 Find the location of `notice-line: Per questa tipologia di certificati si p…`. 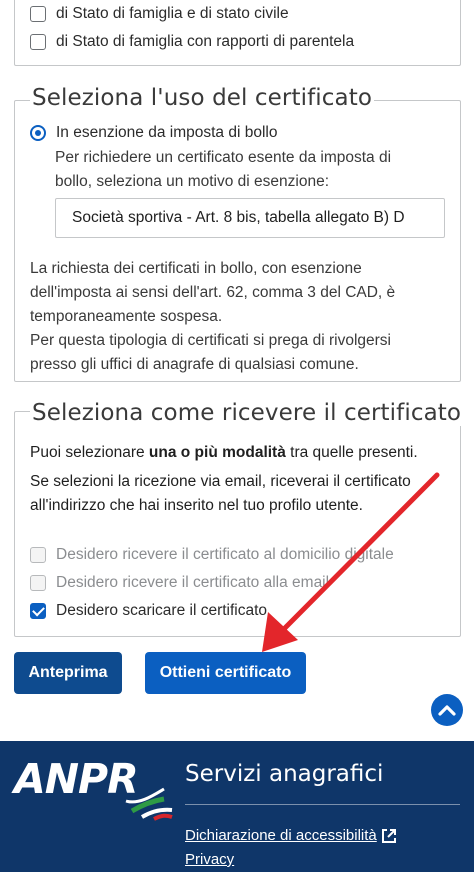

notice-line: Per questa tipologia di certificati si p… is located at coordinates (210, 340).